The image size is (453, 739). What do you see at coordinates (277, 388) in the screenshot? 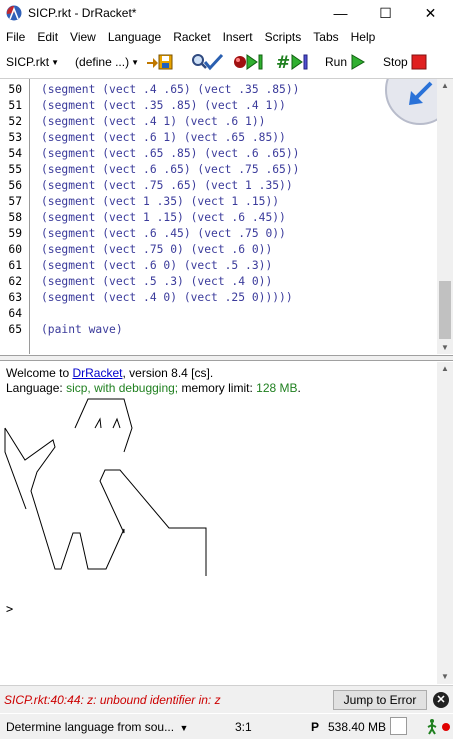
I see `memory-limit-value: 128 MB` at bounding box center [277, 388].